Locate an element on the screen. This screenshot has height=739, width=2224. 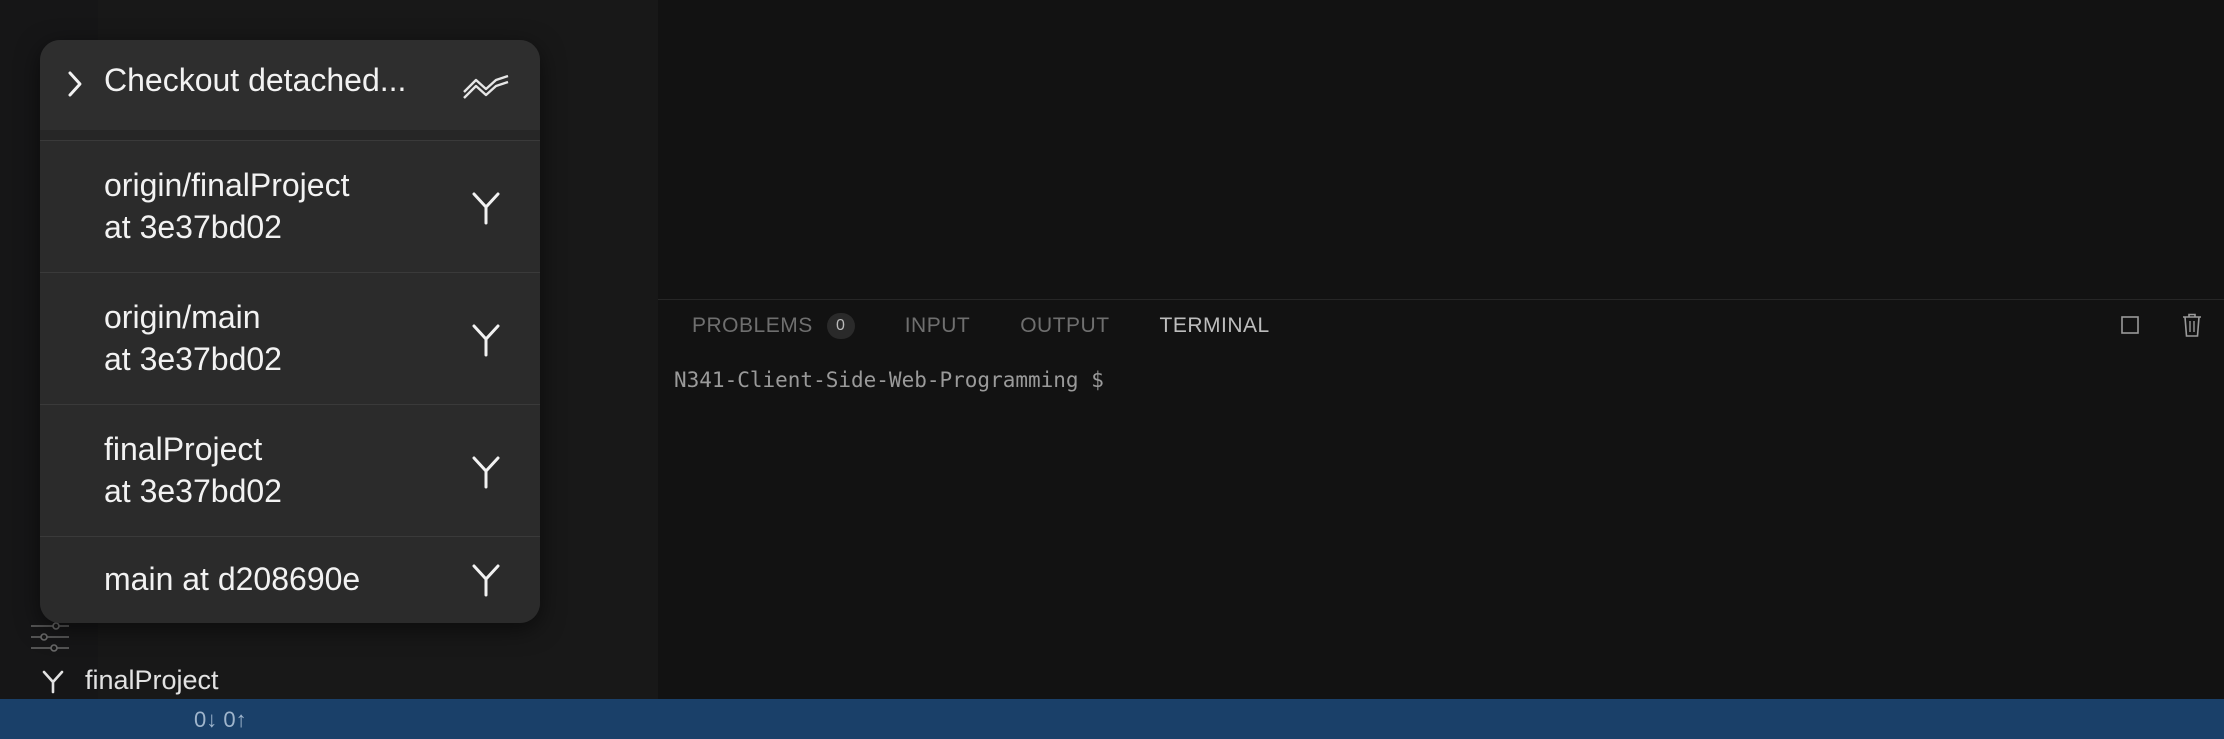
branch-item-main: main at d208690e is located at coordinates (290, 579).